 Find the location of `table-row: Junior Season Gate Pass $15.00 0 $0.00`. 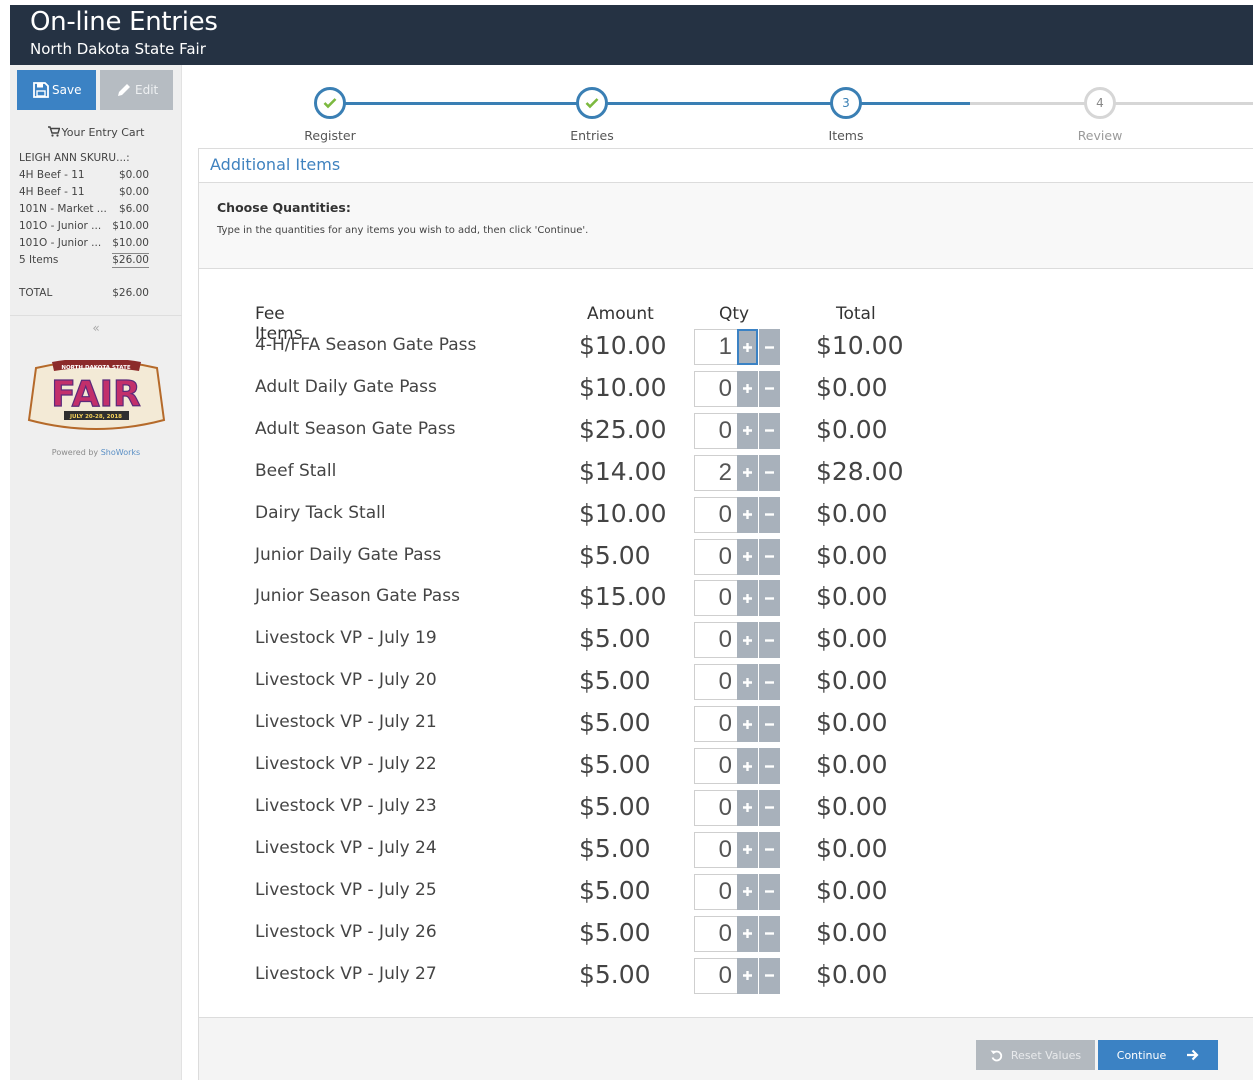

table-row: Junior Season Gate Pass $15.00 0 $0.00 is located at coordinates (605, 602).